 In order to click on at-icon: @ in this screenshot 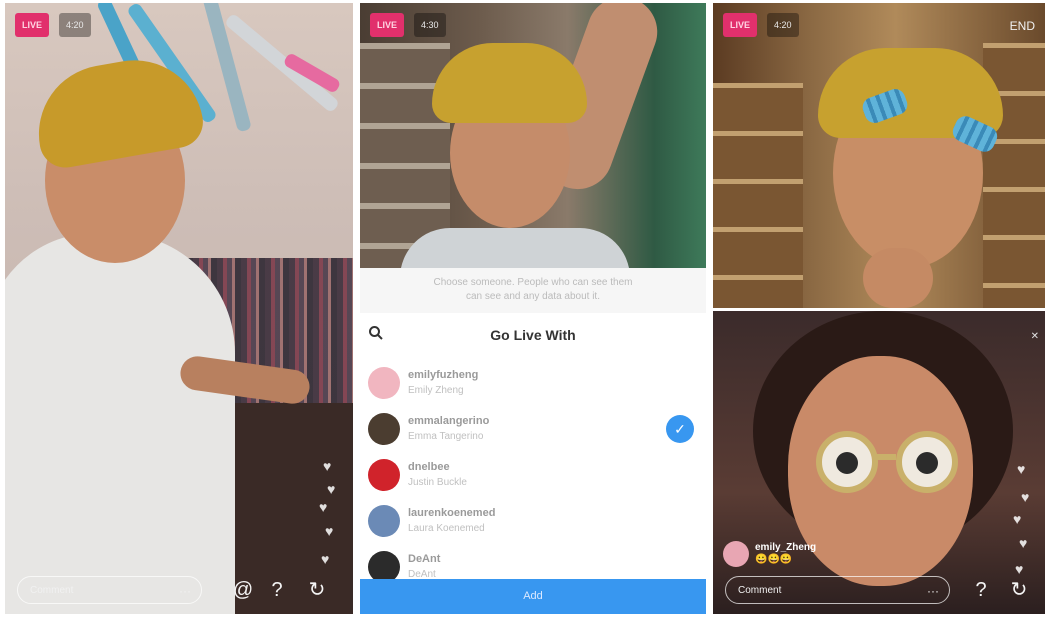, I will do `click(243, 590)`.